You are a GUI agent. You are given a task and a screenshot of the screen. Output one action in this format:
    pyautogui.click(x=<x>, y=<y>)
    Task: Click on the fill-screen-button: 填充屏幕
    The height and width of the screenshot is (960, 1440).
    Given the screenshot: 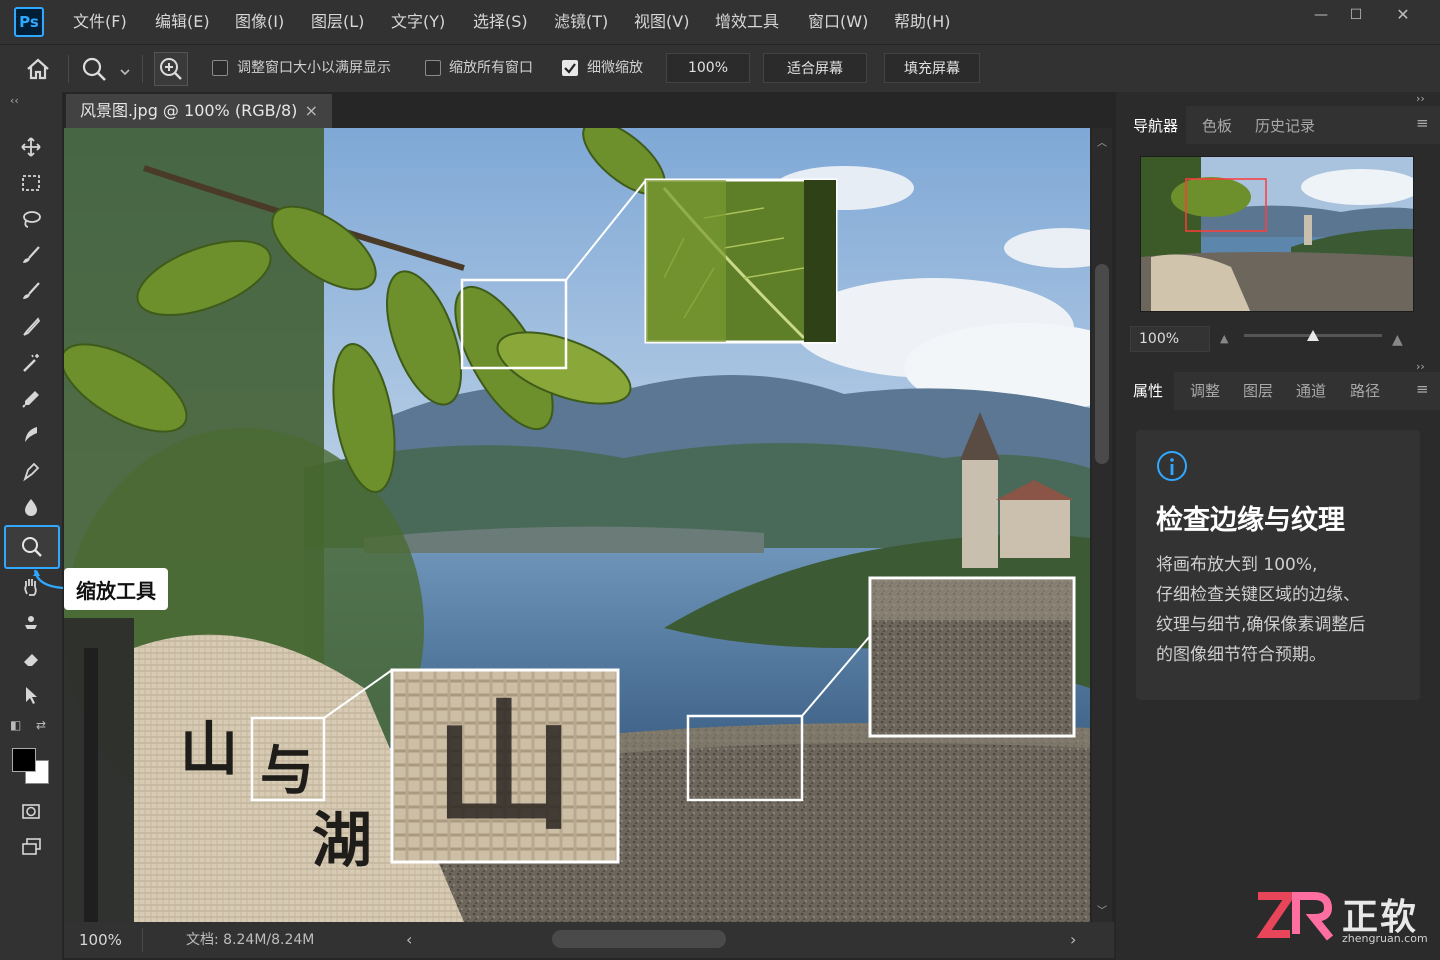 What is the action you would take?
    pyautogui.click(x=932, y=68)
    